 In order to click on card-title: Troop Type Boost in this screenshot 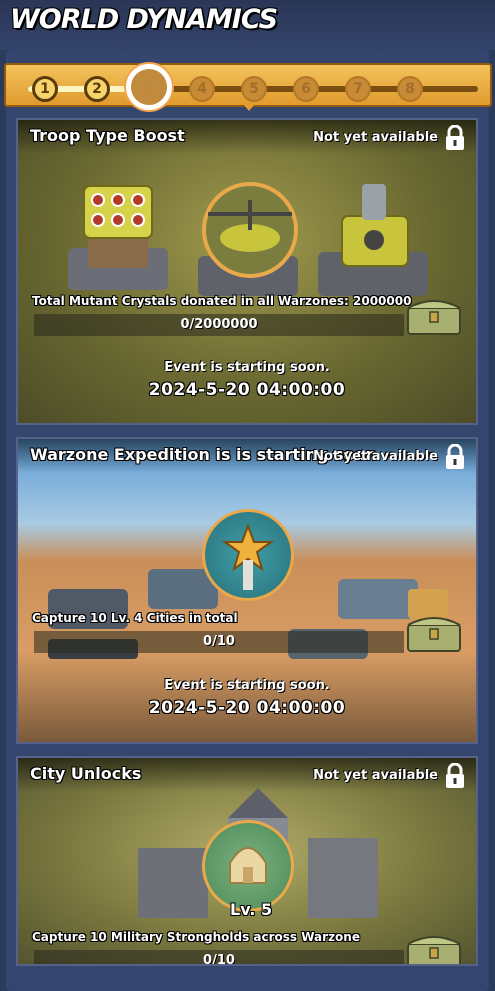, I will do `click(107, 135)`.